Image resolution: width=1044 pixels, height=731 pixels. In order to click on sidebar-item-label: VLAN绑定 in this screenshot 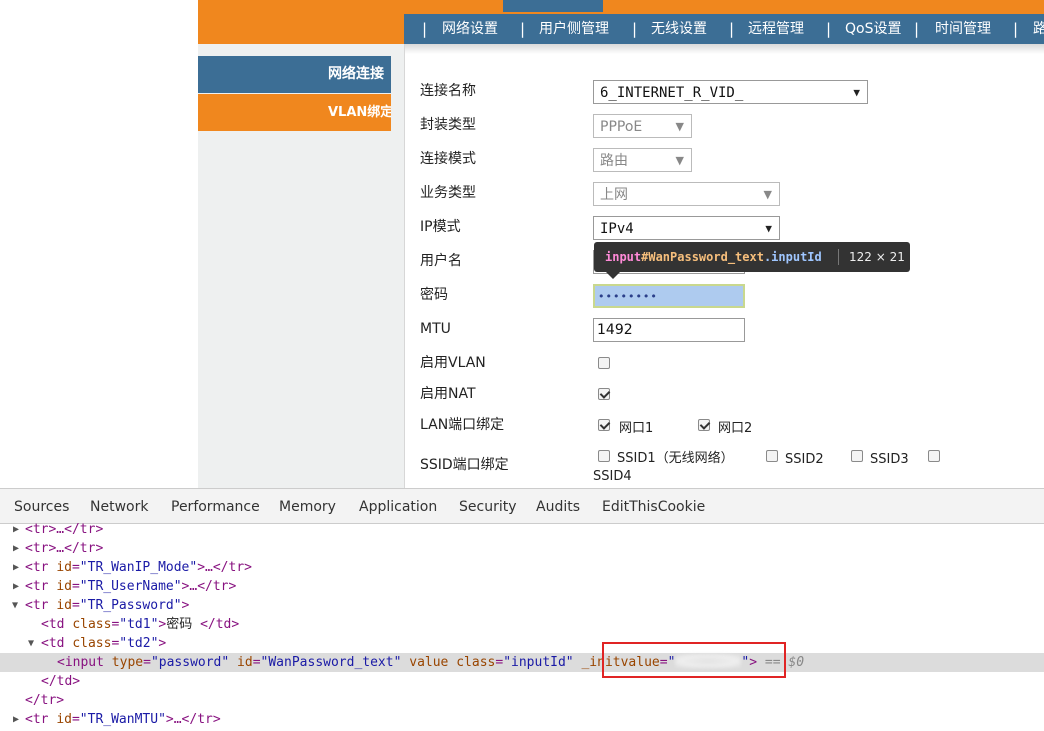, I will do `click(359, 112)`.